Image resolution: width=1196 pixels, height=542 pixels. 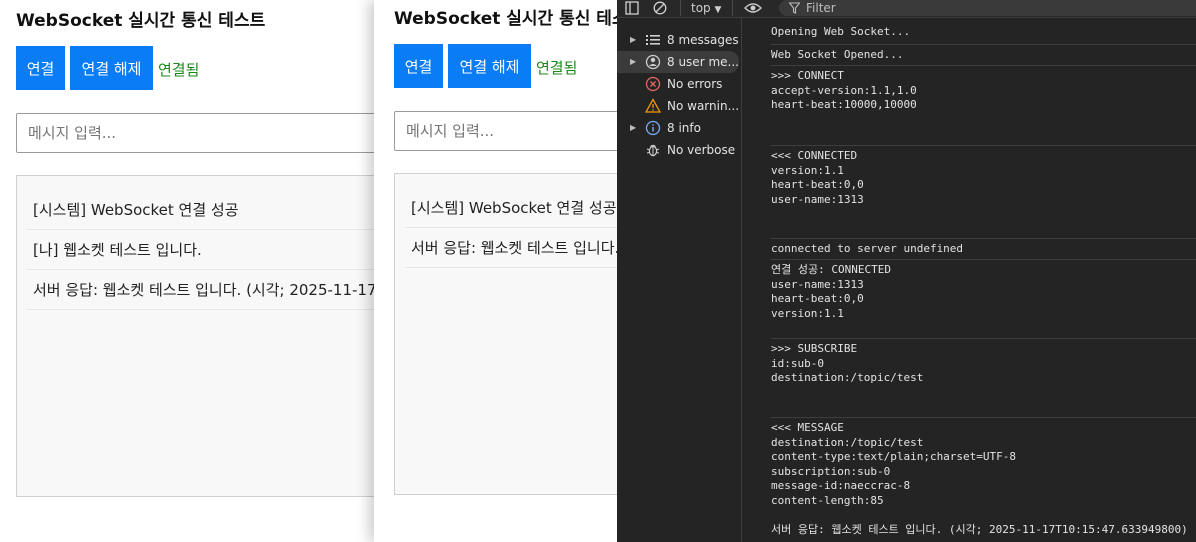 What do you see at coordinates (678, 128) in the screenshot?
I see `sidebar-item-info: ▶ 8 info` at bounding box center [678, 128].